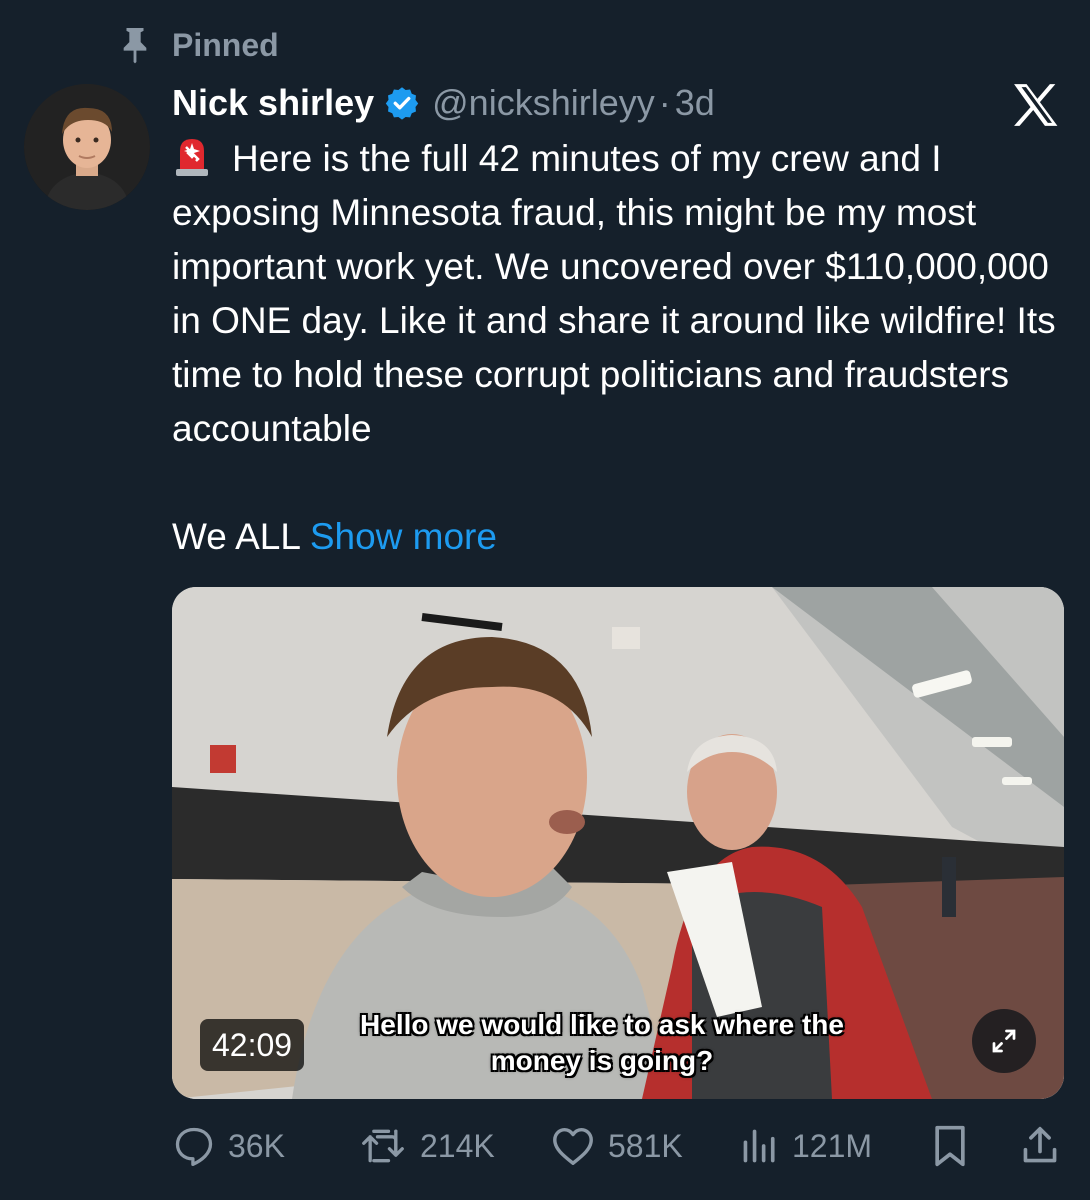 This screenshot has width=1090, height=1200. Describe the element at coordinates (759, 1146) in the screenshot. I see `views-icon` at that location.